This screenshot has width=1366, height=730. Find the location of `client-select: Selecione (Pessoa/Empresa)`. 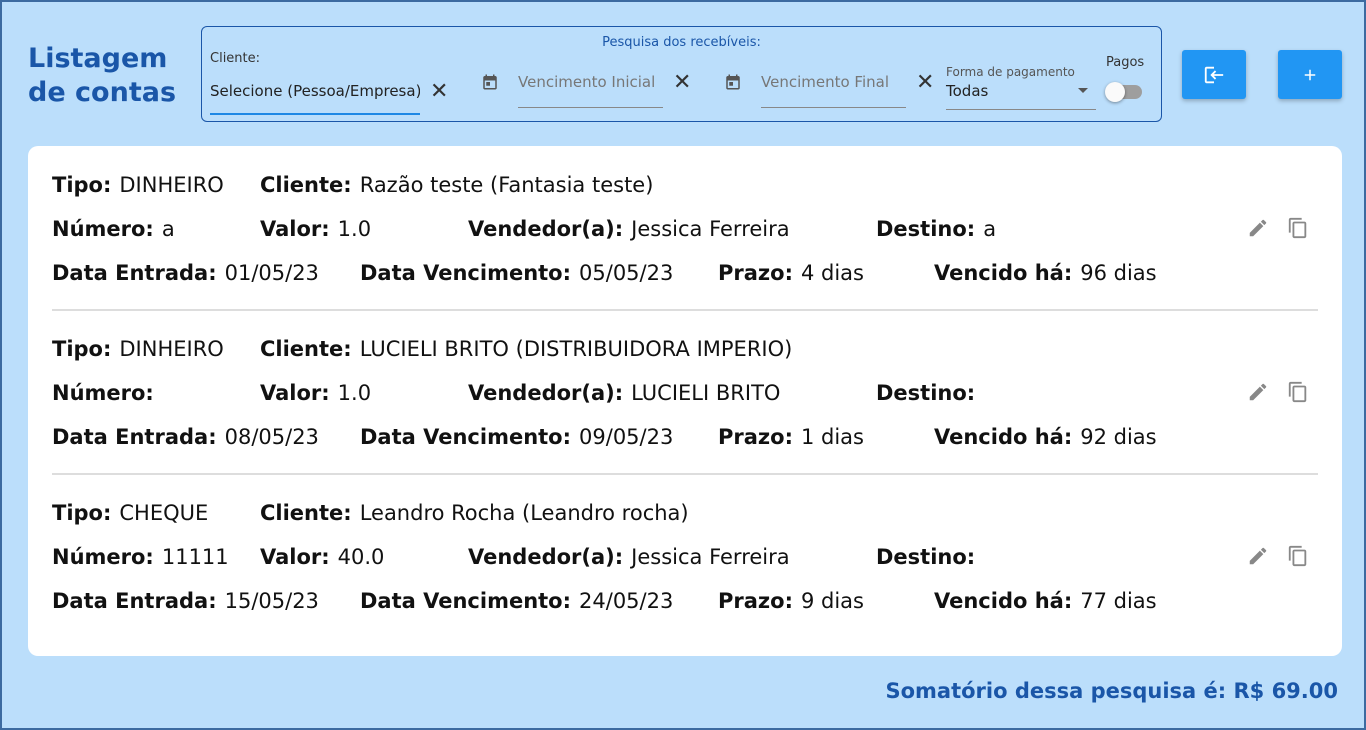

client-select: Selecione (Pessoa/Empresa) is located at coordinates (315, 91).